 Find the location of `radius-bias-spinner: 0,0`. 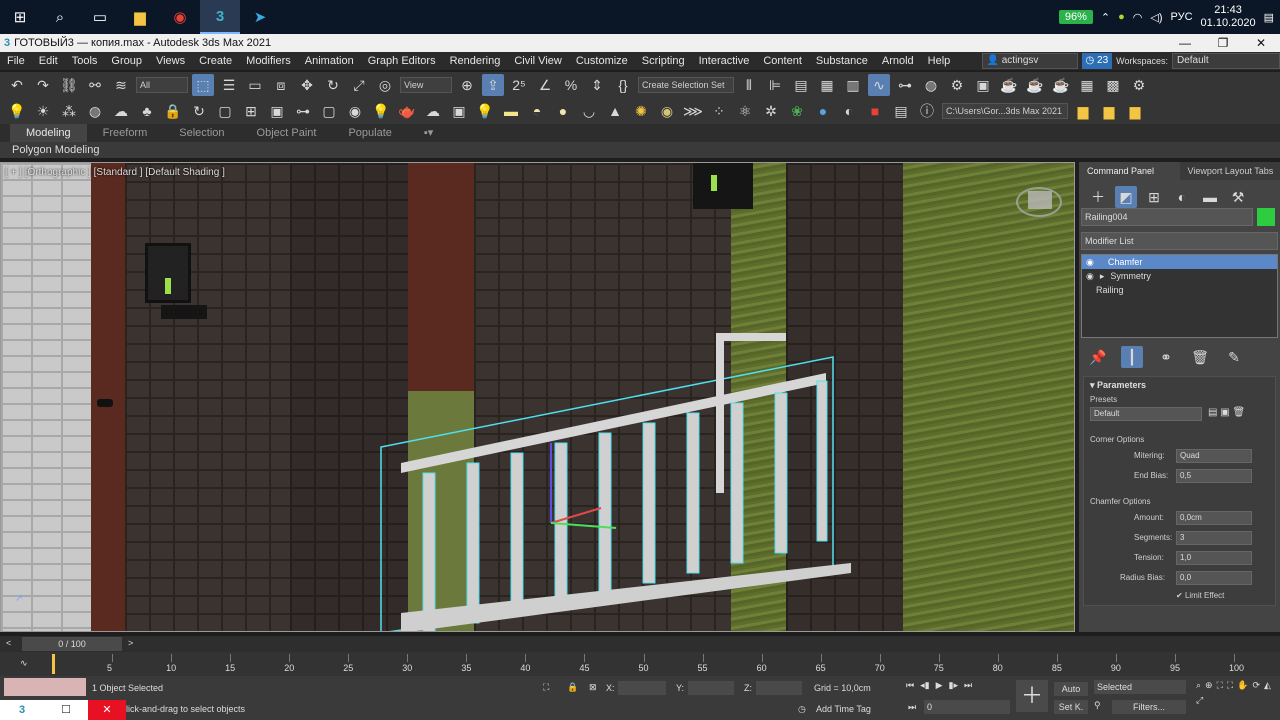

radius-bias-spinner: 0,0 is located at coordinates (1214, 578).